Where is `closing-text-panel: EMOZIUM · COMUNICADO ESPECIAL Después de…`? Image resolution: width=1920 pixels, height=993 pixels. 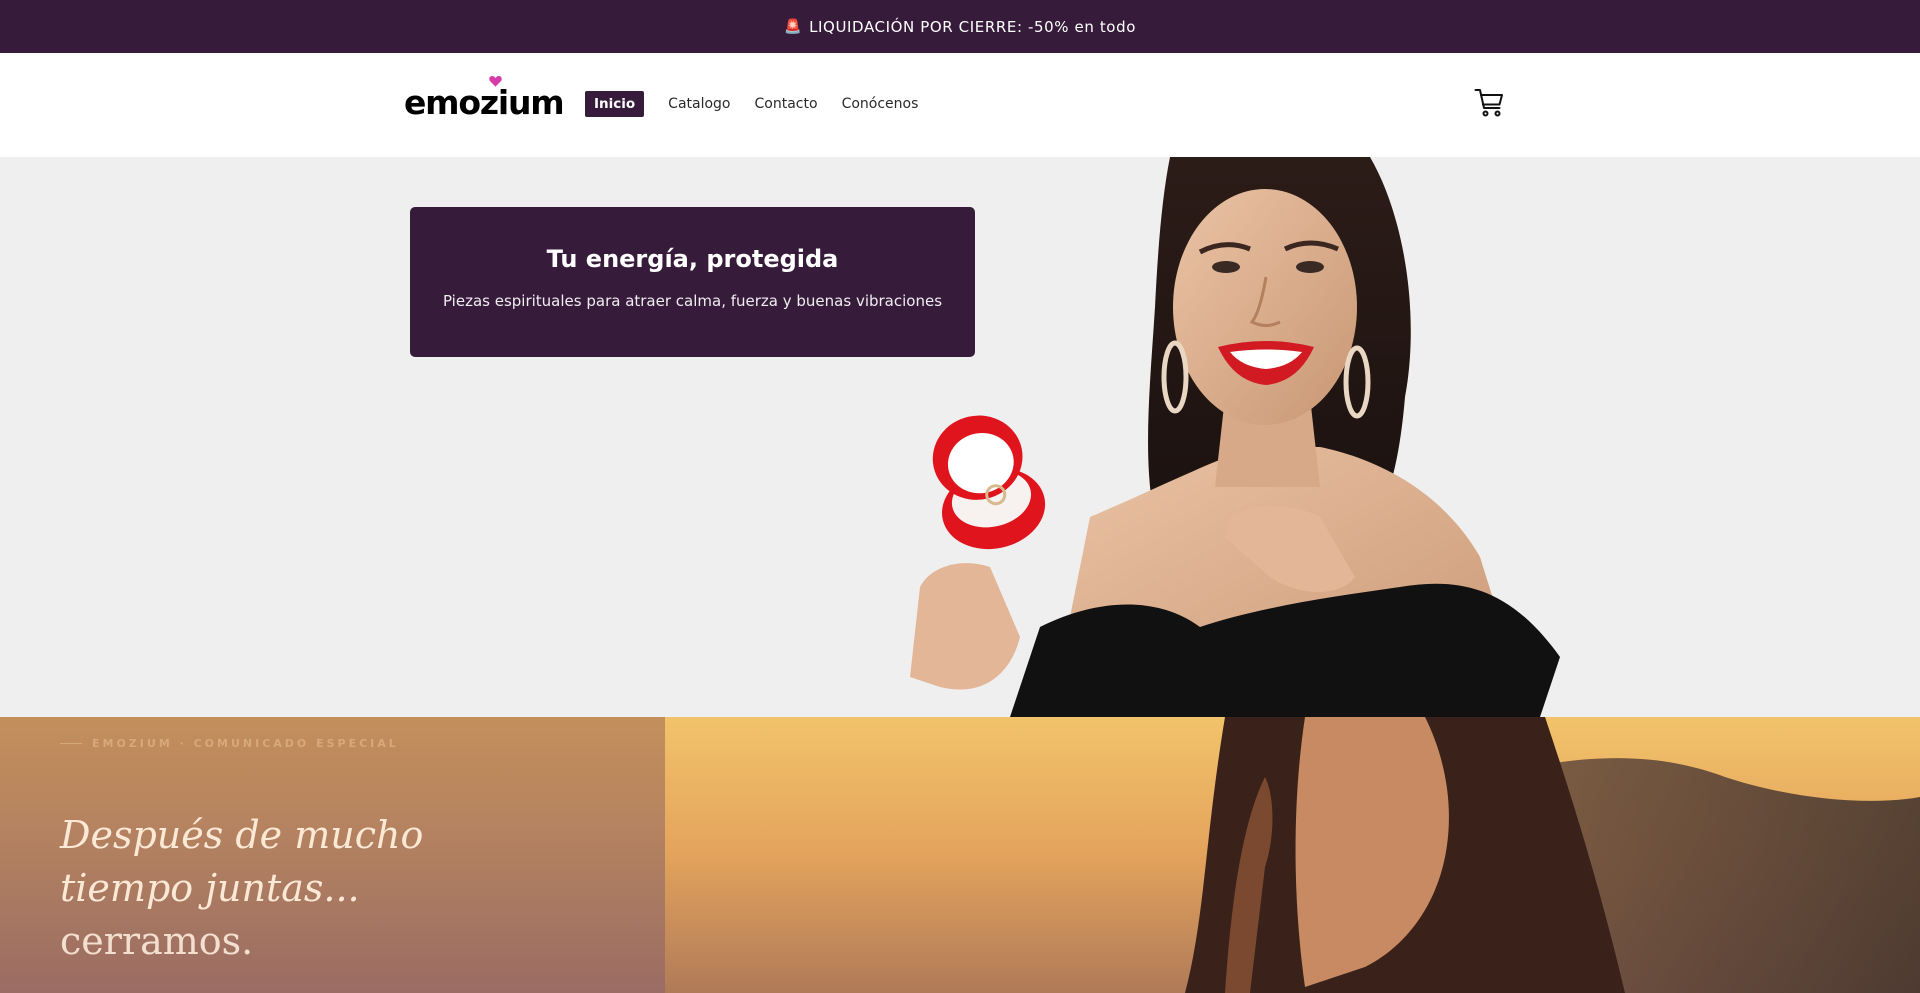
closing-text-panel: EMOZIUM · COMUNICADO ESPECIAL Después de… is located at coordinates (332, 855).